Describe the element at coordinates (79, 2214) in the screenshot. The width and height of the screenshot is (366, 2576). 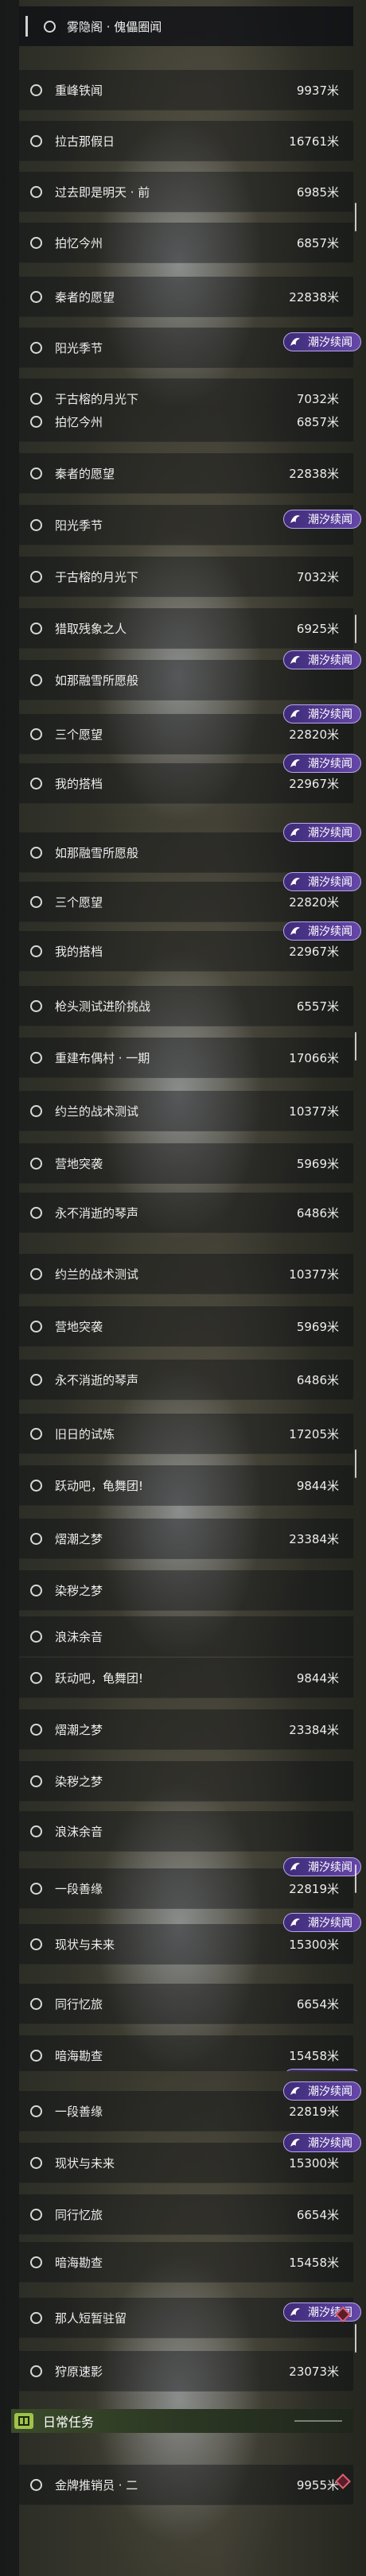
I see `quest-name: 同行忆旅` at that location.